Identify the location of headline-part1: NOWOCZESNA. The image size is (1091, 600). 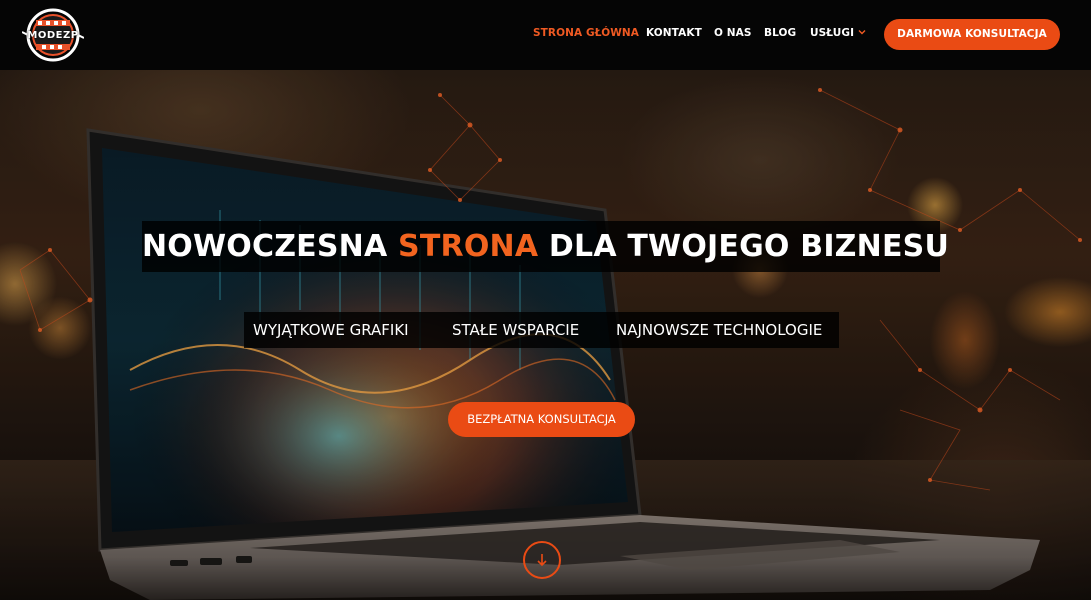
(270, 246).